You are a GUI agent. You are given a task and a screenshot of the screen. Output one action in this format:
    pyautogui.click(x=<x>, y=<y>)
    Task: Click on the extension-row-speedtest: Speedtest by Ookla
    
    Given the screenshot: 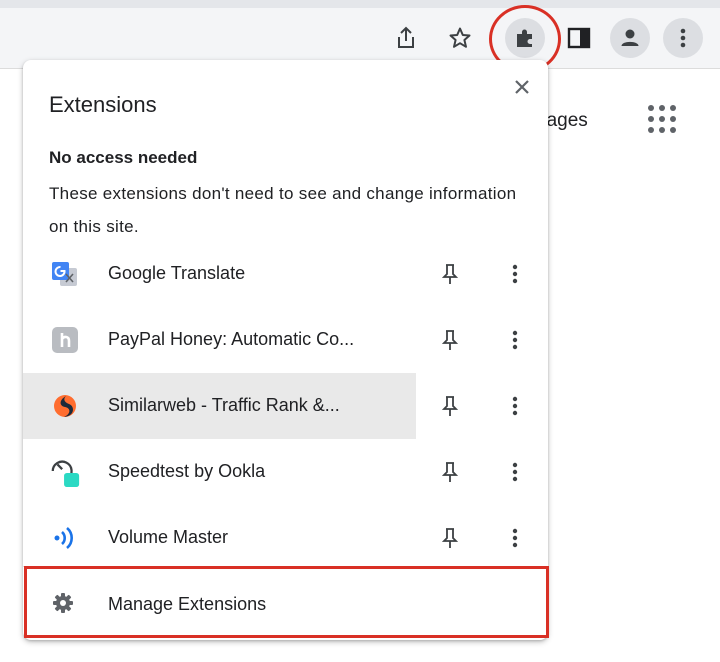 What is the action you would take?
    pyautogui.click(x=285, y=472)
    